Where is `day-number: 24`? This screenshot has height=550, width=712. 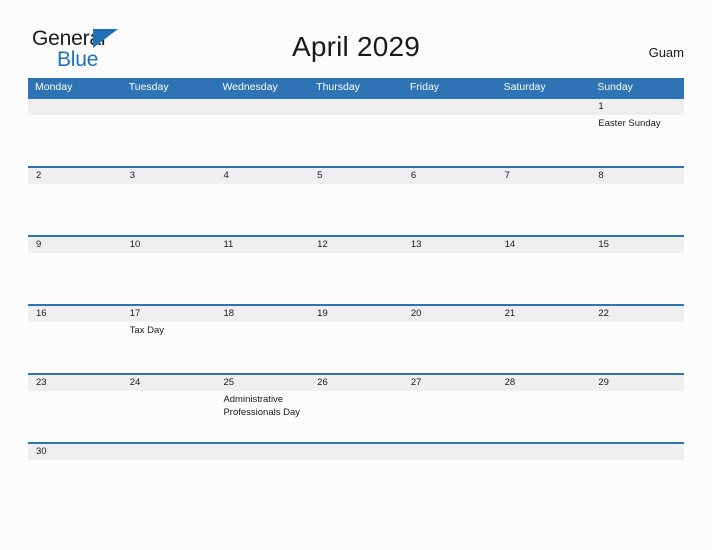 day-number: 24 is located at coordinates (169, 383).